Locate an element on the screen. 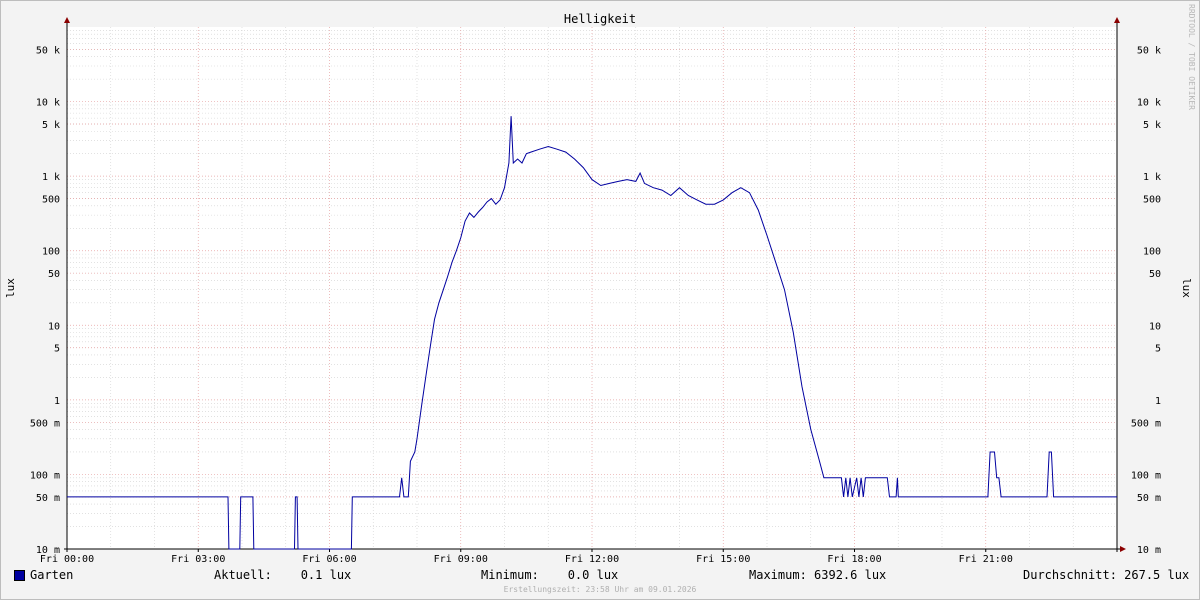 This screenshot has height=600, width=1200. legend-current: Aktuell: 0.1 lux is located at coordinates (283, 575).